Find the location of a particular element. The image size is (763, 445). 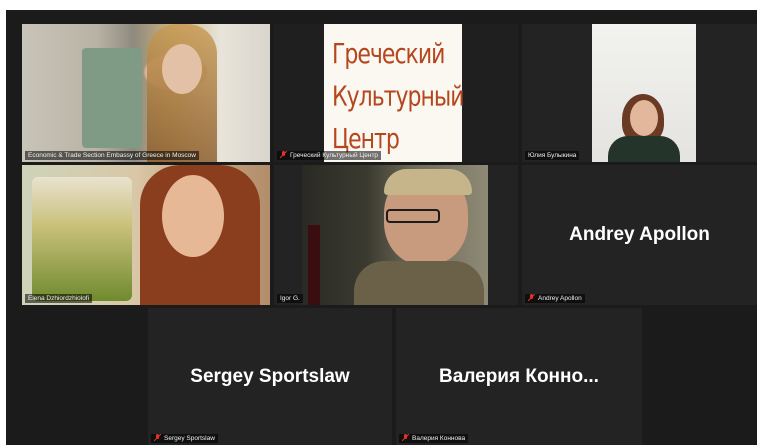

person-hair is located at coordinates (428, 182).